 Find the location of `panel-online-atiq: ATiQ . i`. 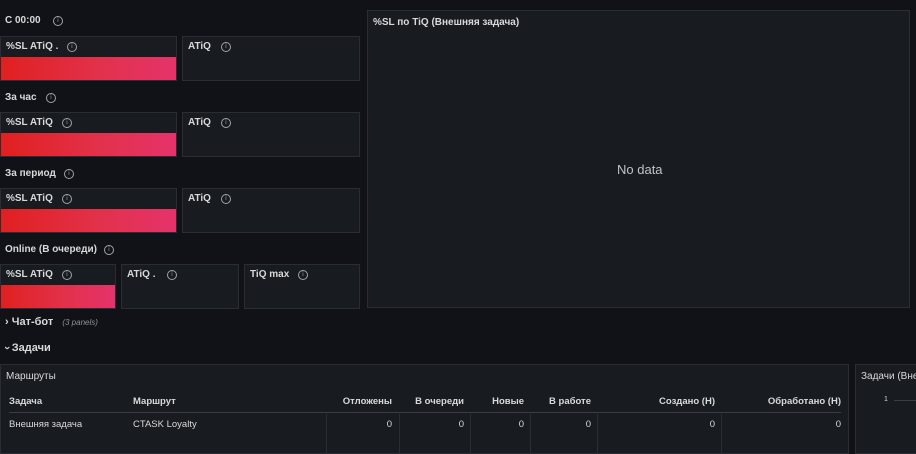

panel-online-atiq: ATiQ . i is located at coordinates (180, 286).